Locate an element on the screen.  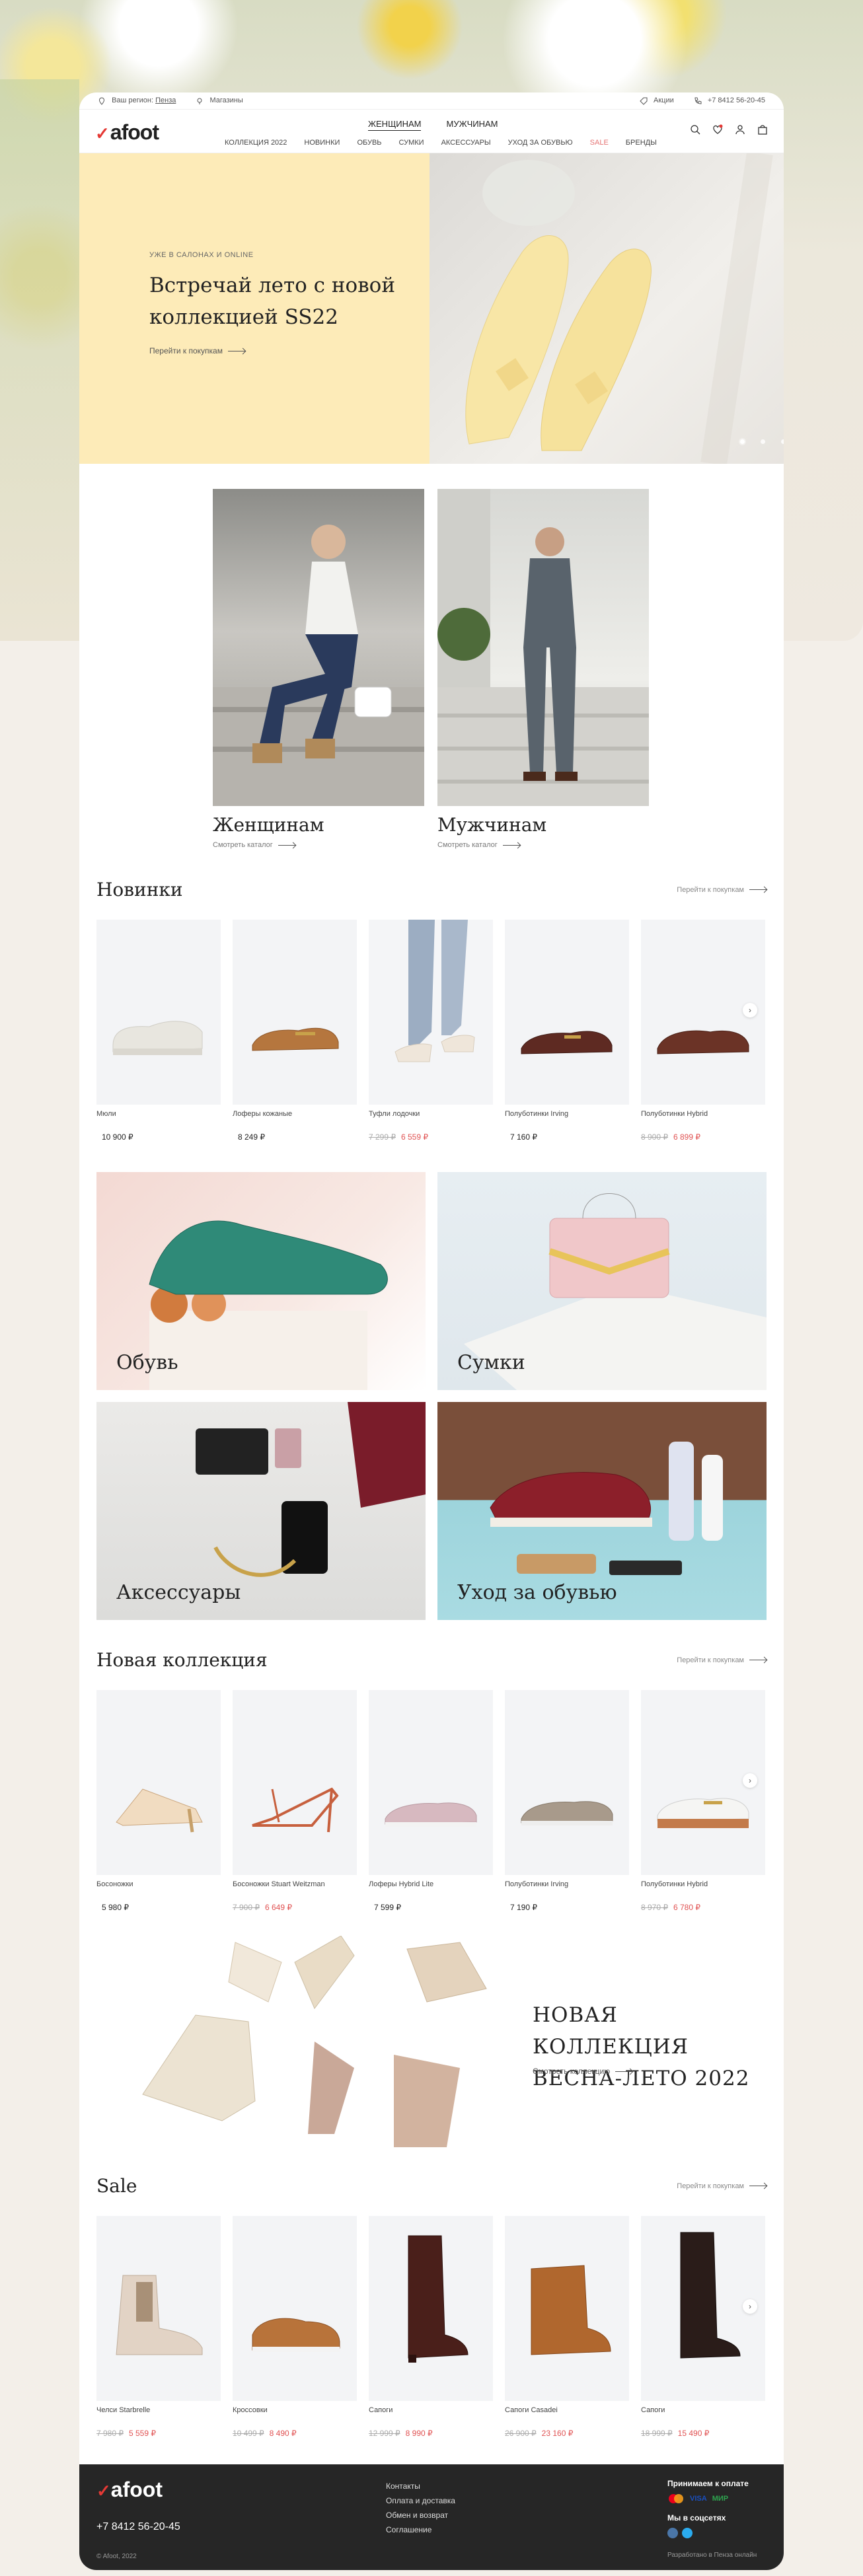
map-pin-icon is located at coordinates (199, 101).